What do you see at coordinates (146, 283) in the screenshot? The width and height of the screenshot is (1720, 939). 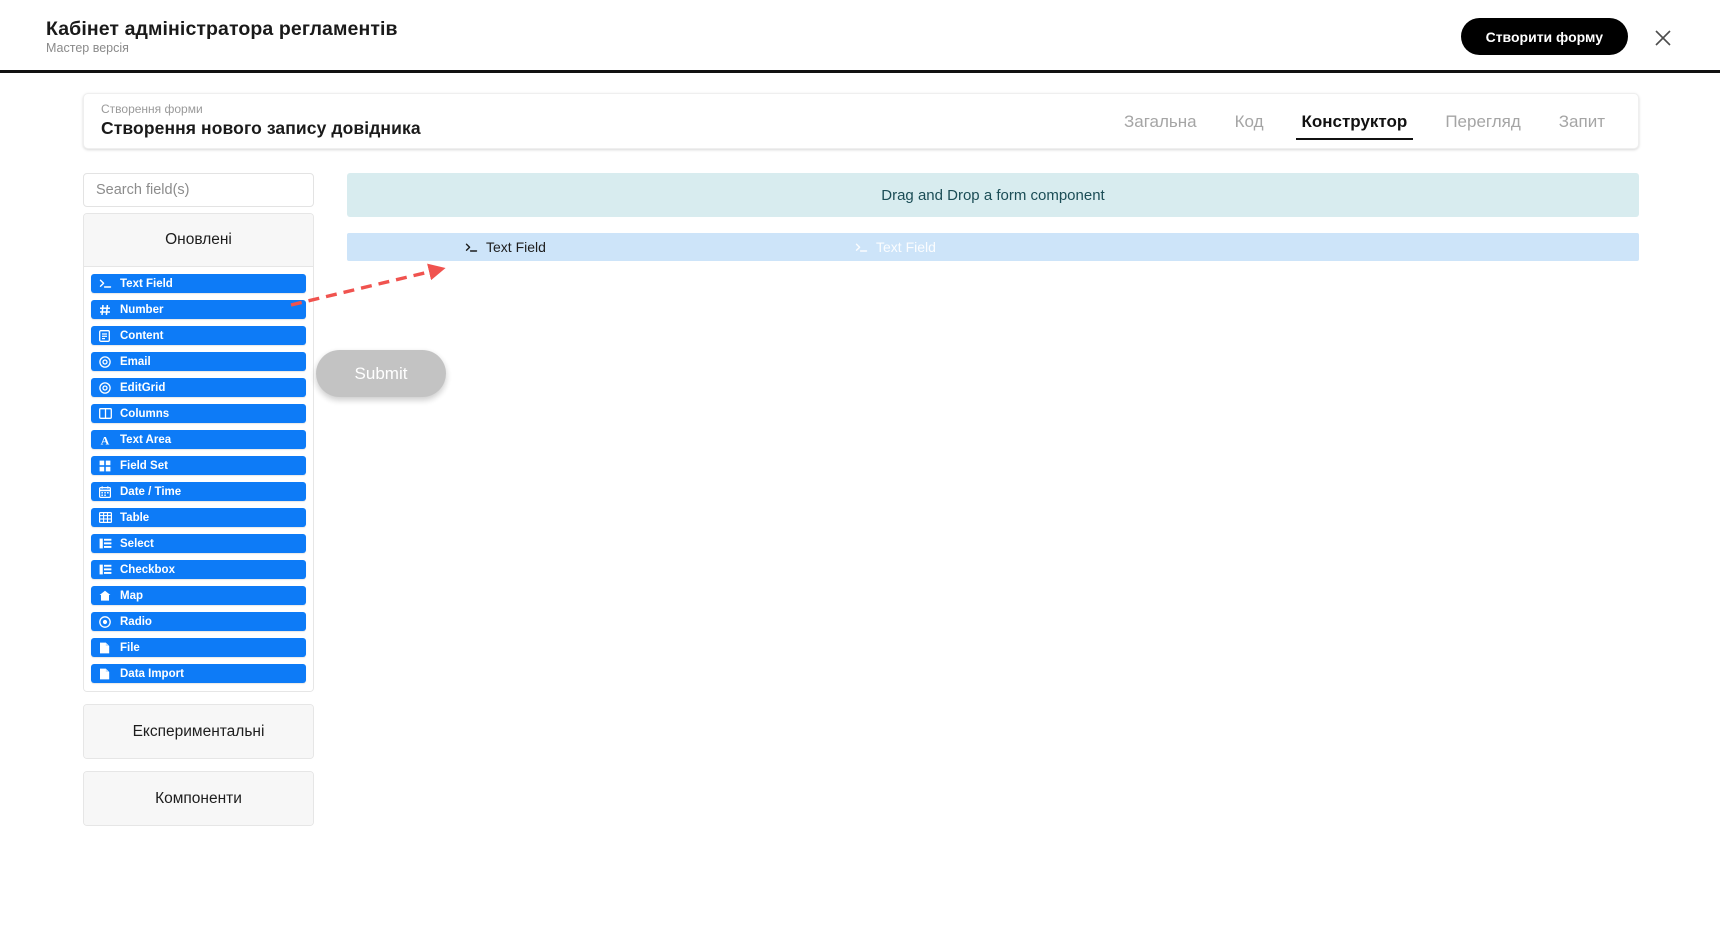 I see `component-label: Text Field` at bounding box center [146, 283].